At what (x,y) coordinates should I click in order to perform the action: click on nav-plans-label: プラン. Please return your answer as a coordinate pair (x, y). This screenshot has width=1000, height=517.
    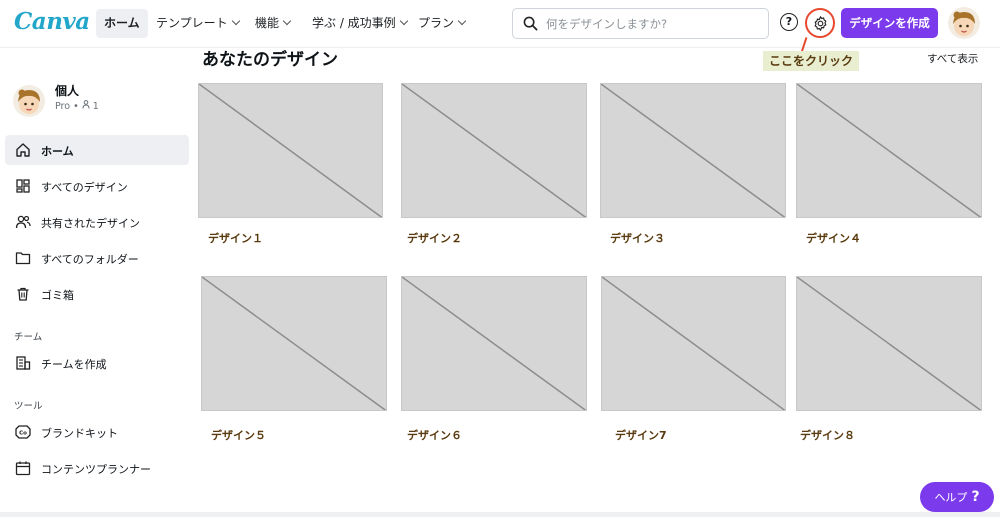
    Looking at the image, I should click on (436, 23).